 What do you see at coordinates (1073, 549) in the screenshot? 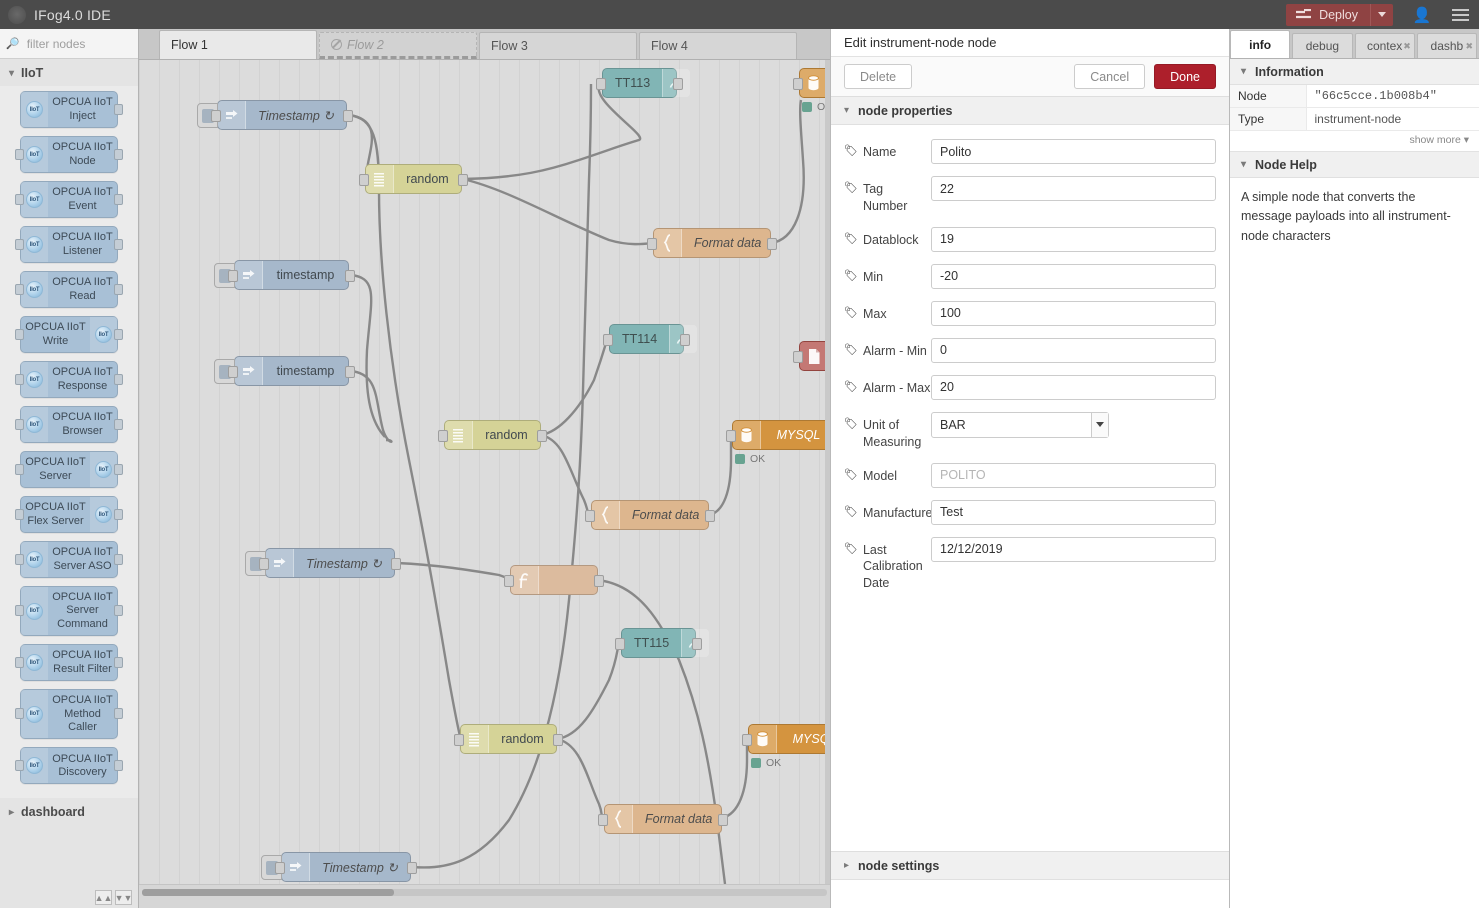
I see `field-input-last-calibration-date` at bounding box center [1073, 549].